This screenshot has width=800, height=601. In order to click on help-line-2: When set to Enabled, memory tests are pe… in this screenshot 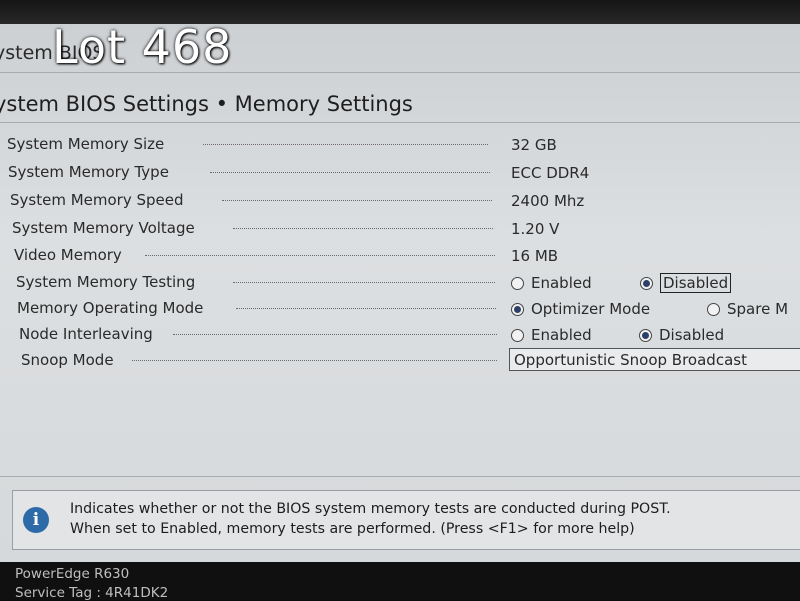, I will do `click(352, 529)`.